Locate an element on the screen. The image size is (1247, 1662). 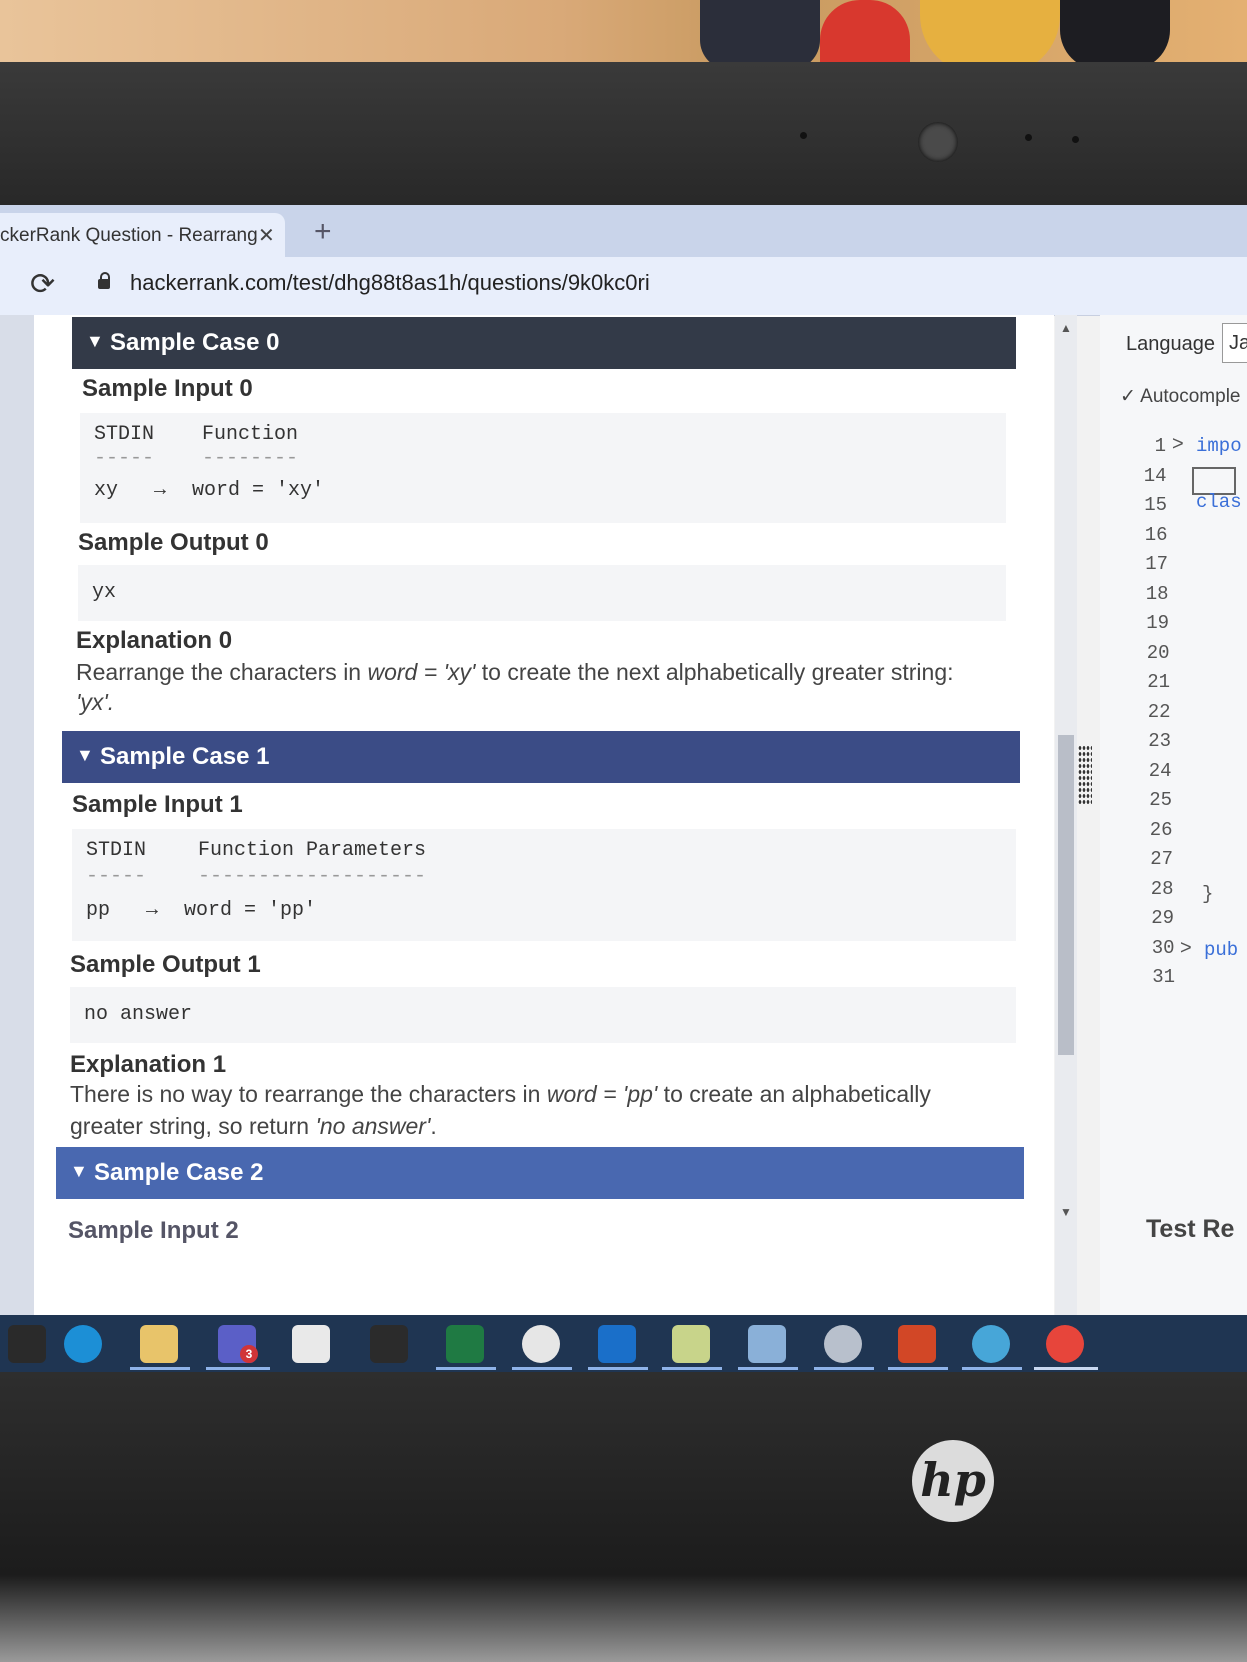
chart-app-icon is located at coordinates (691, 1344).